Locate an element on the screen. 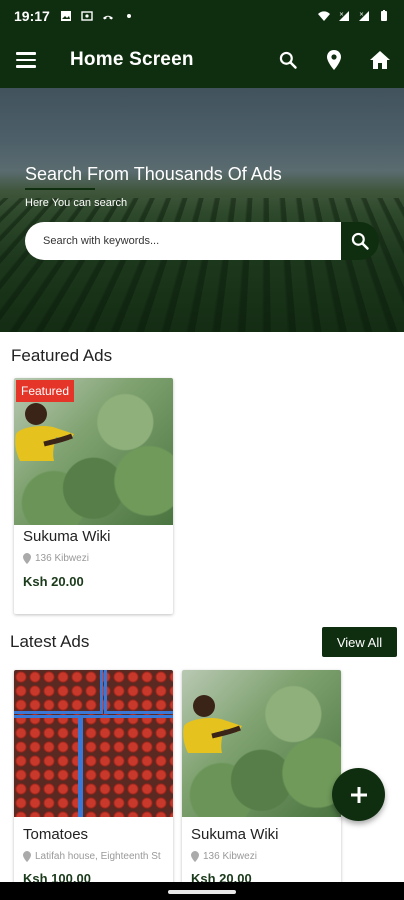 Image resolution: width=404 pixels, height=900 pixels. featured-badge: Featured is located at coordinates (45, 391).